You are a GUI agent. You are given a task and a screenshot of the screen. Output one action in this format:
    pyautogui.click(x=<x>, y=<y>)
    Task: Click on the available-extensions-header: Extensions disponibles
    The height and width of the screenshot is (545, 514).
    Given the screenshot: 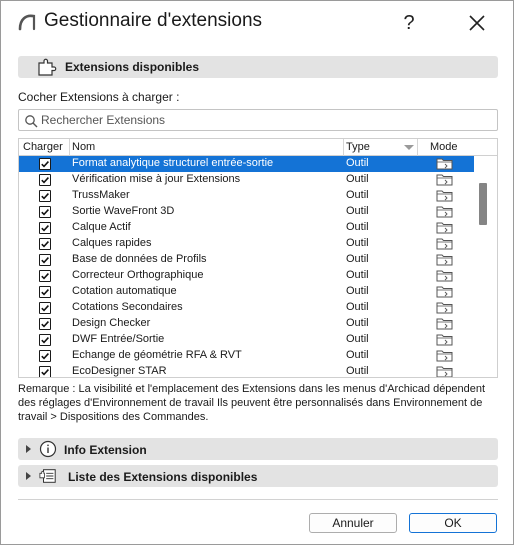 What is the action you would take?
    pyautogui.click(x=258, y=67)
    